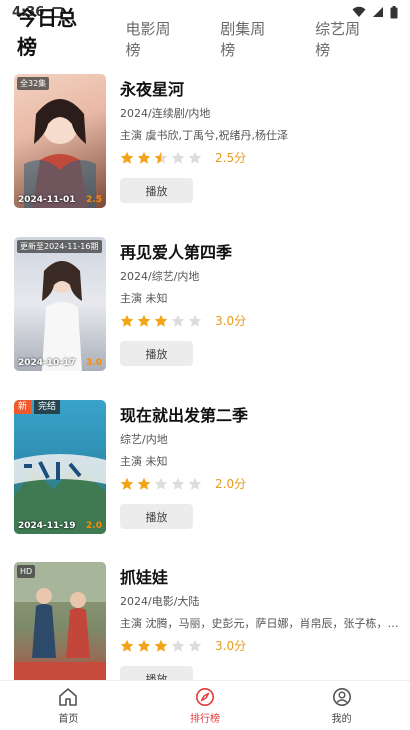 The height and width of the screenshot is (730, 410). I want to click on nav-mine: 我的, so click(342, 706).